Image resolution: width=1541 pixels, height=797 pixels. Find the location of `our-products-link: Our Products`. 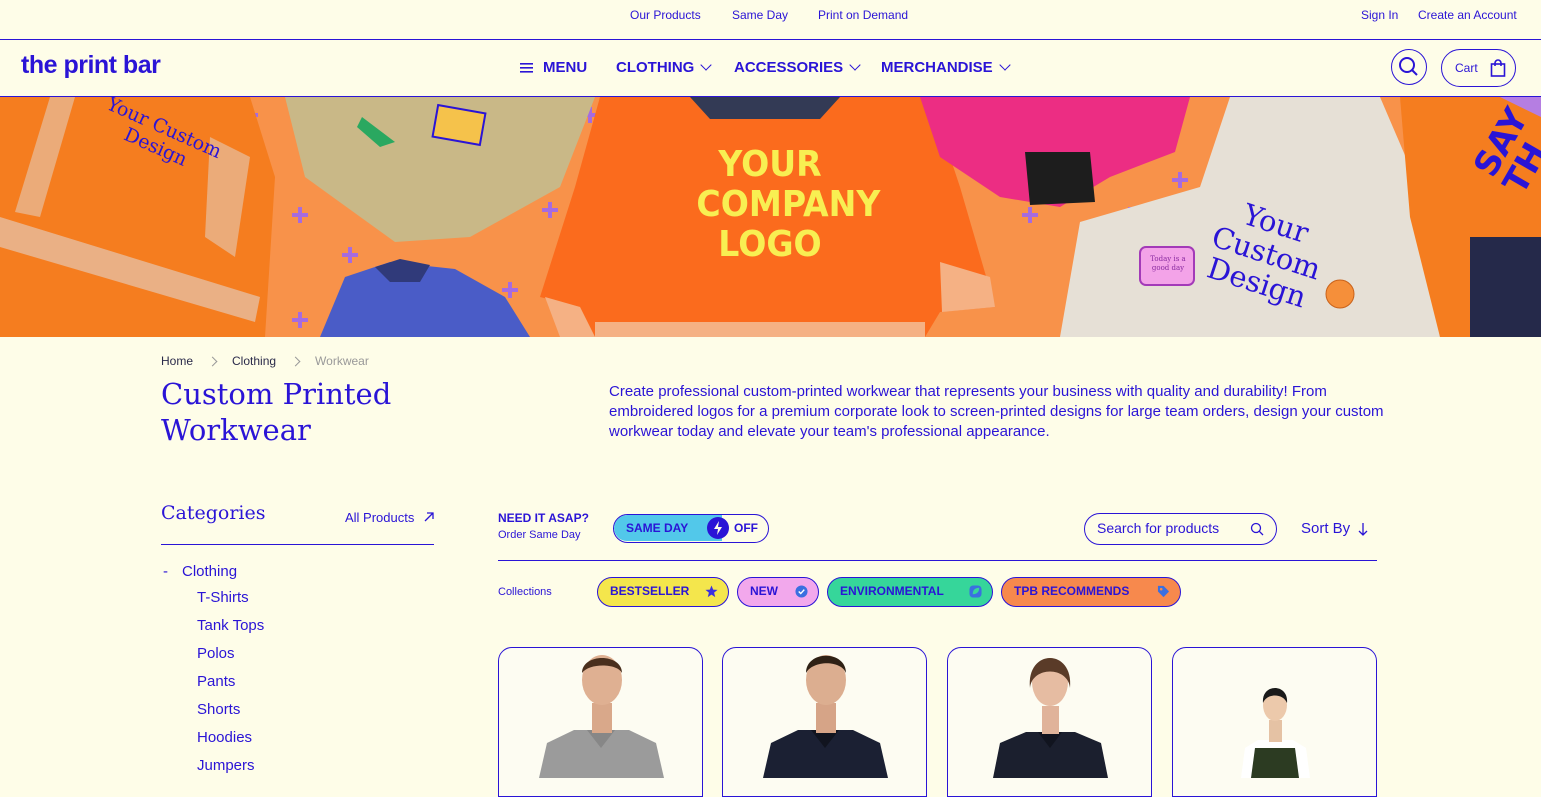

our-products-link: Our Products is located at coordinates (665, 15).